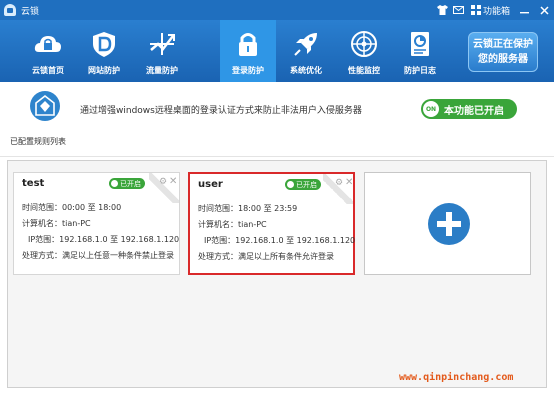  I want to click on nav-login-protection: 登录防护, so click(248, 51).